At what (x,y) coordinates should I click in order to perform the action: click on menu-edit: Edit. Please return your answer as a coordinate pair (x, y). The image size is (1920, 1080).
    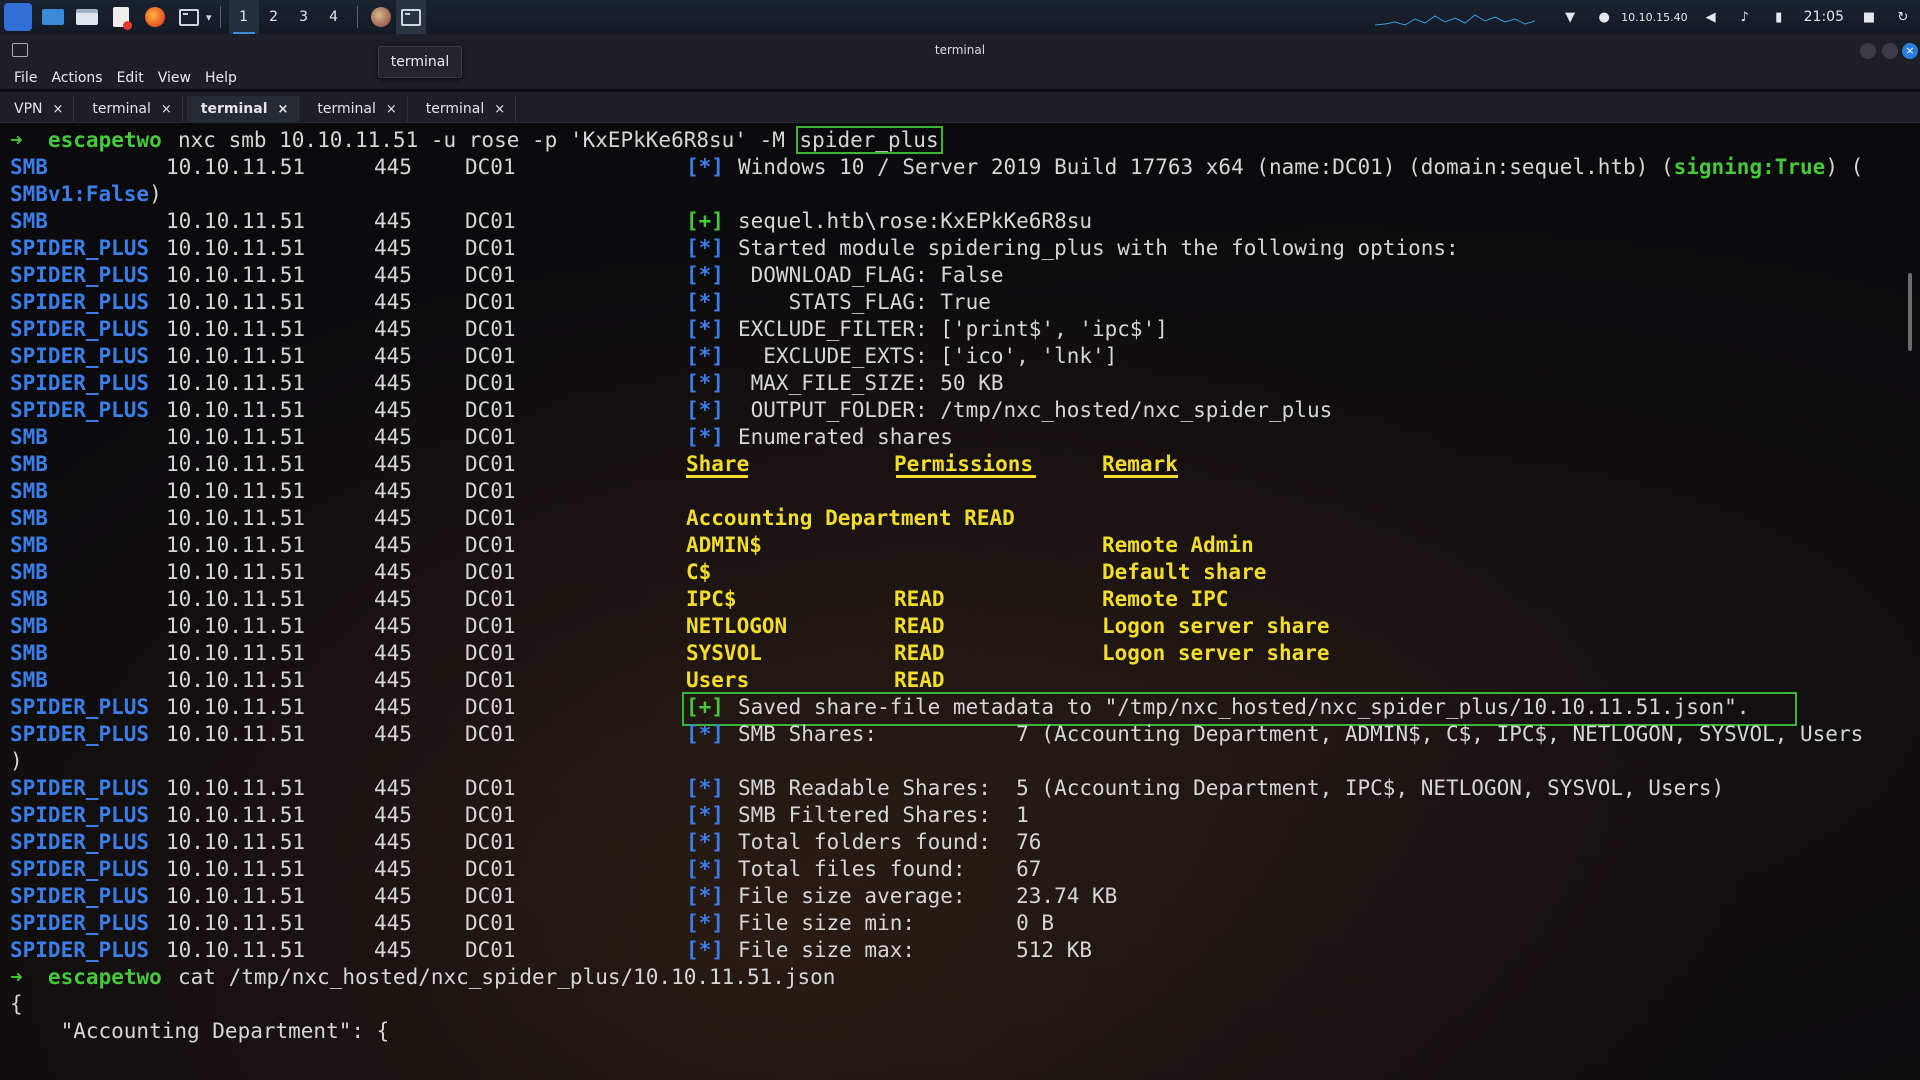
    Looking at the image, I should click on (130, 78).